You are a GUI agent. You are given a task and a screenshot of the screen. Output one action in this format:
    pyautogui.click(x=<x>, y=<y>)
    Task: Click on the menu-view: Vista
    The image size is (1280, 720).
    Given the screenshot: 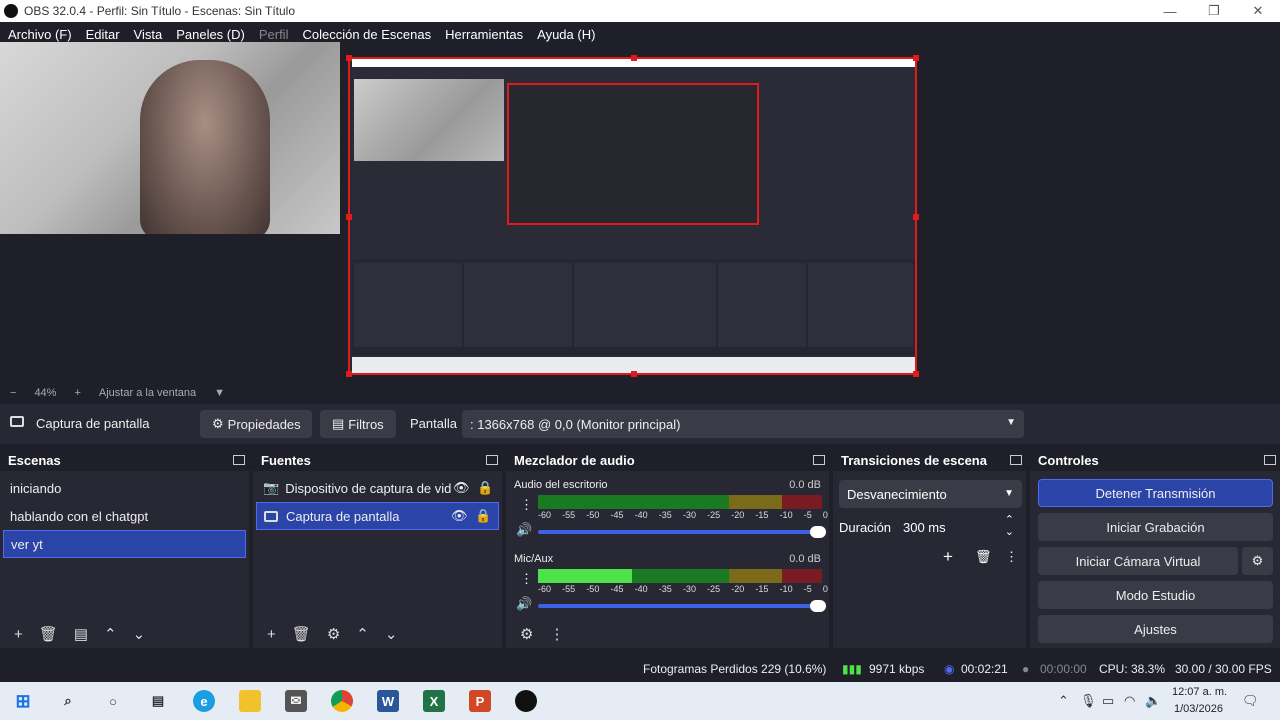 What is the action you would take?
    pyautogui.click(x=148, y=34)
    